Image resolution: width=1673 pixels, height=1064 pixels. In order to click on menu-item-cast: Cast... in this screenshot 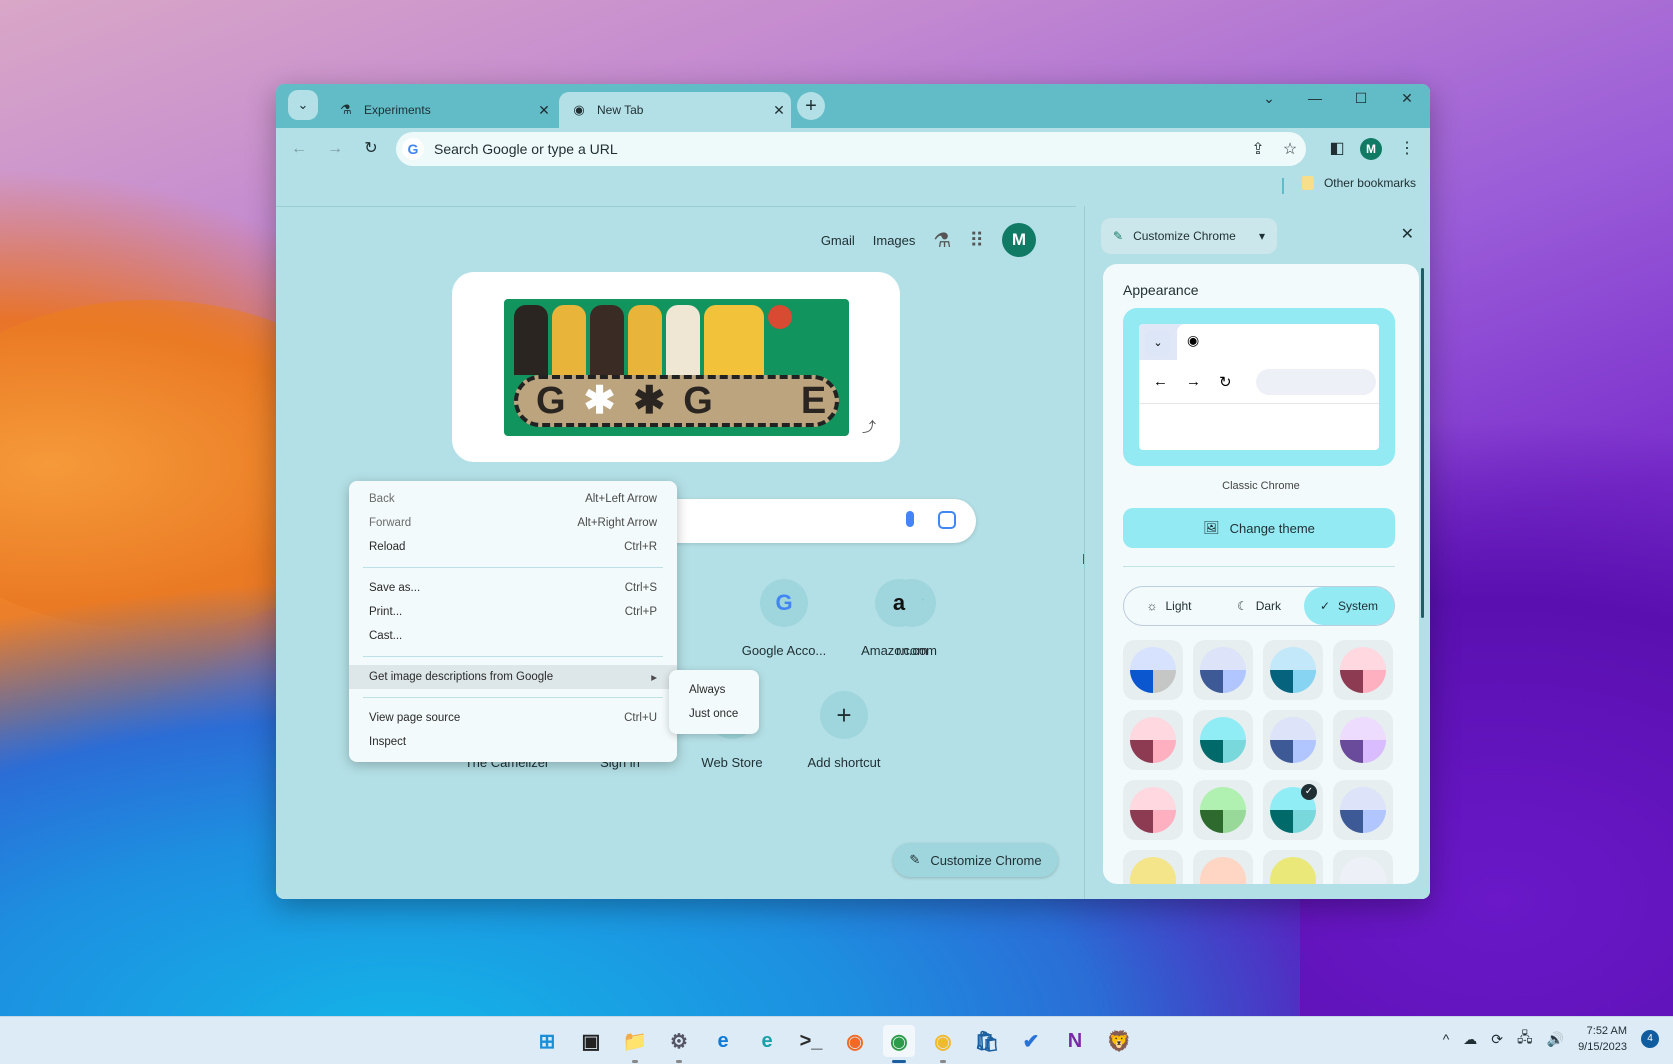, I will do `click(513, 636)`.